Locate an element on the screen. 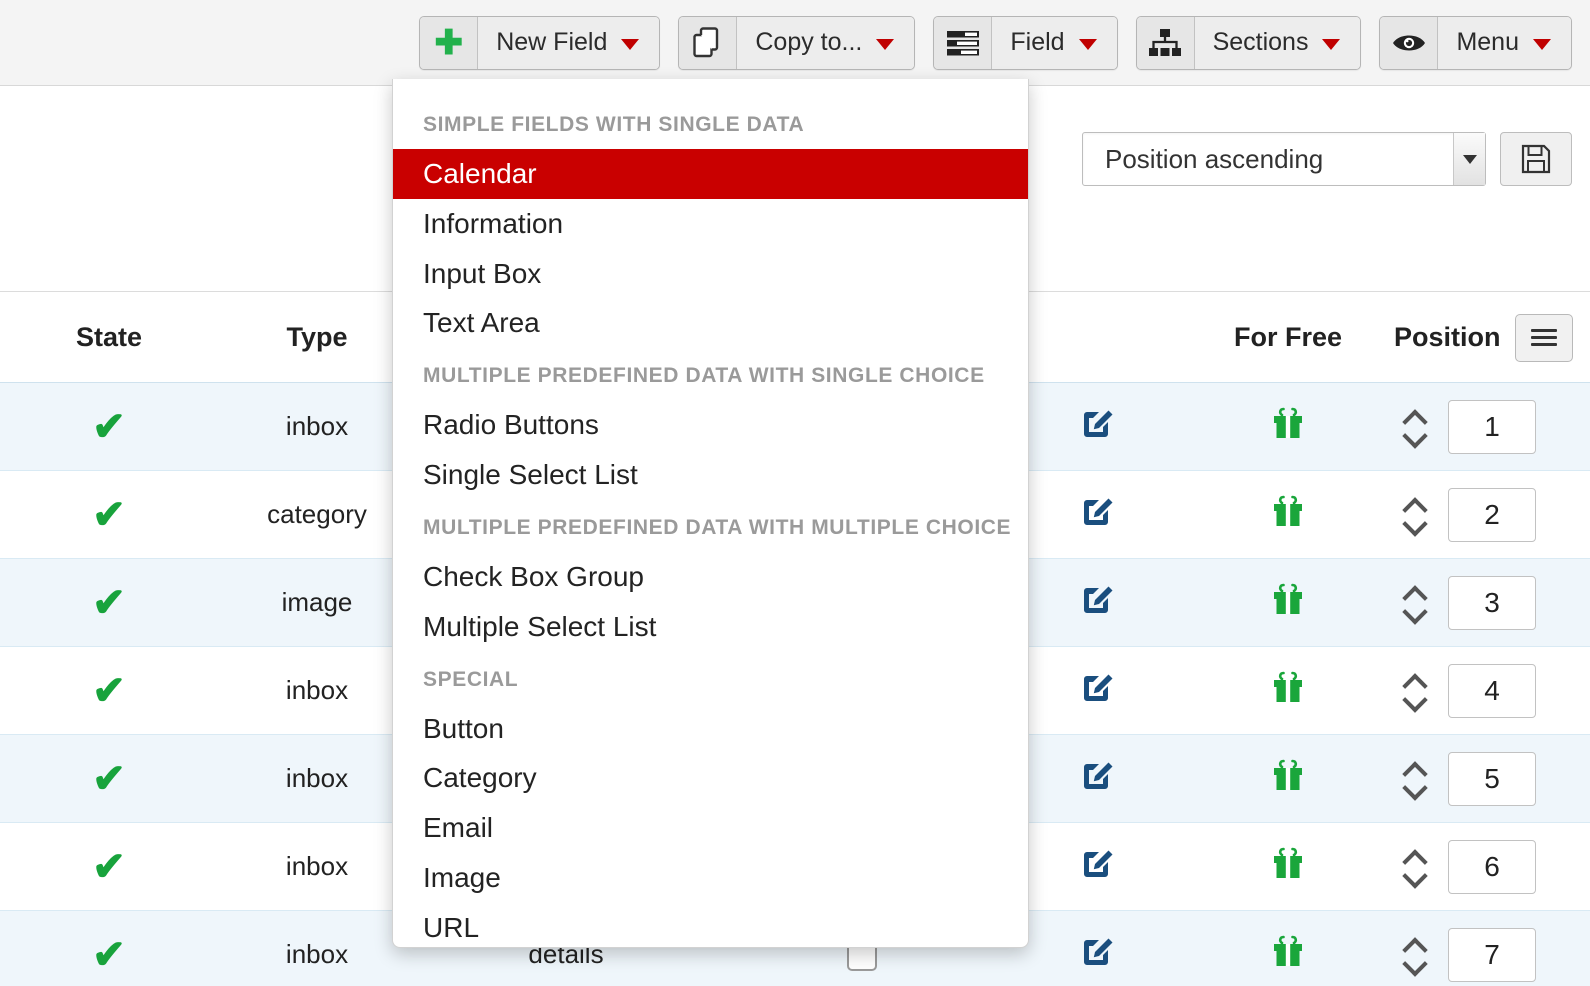  sections-icon is located at coordinates (1165, 42).